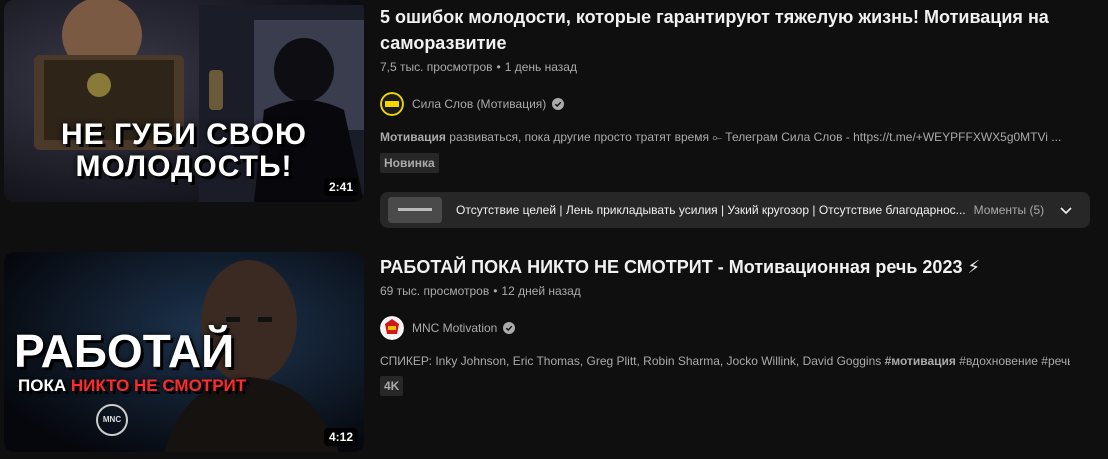  I want to click on view-count: 7,5 тыс. просмотров, so click(436, 67).